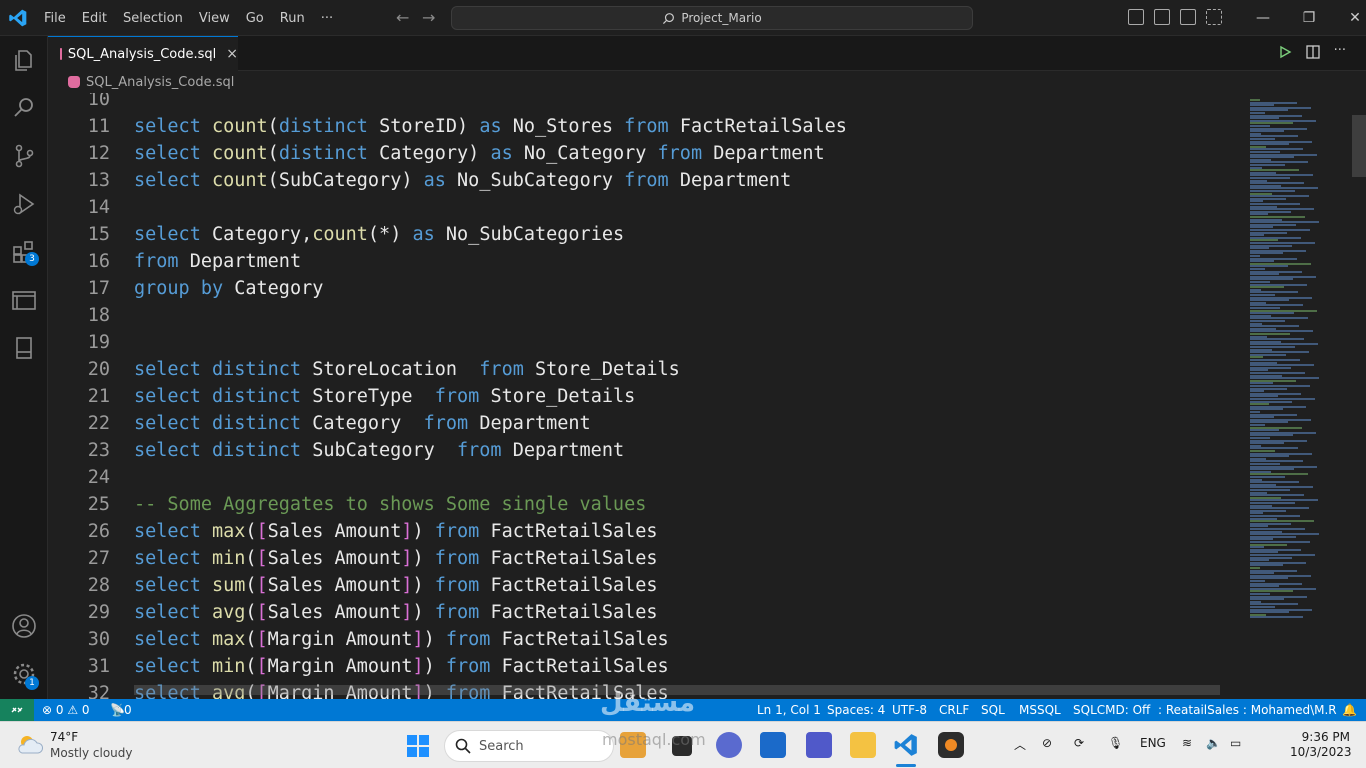  I want to click on weather-desc: Mostly cloudy, so click(91, 753).